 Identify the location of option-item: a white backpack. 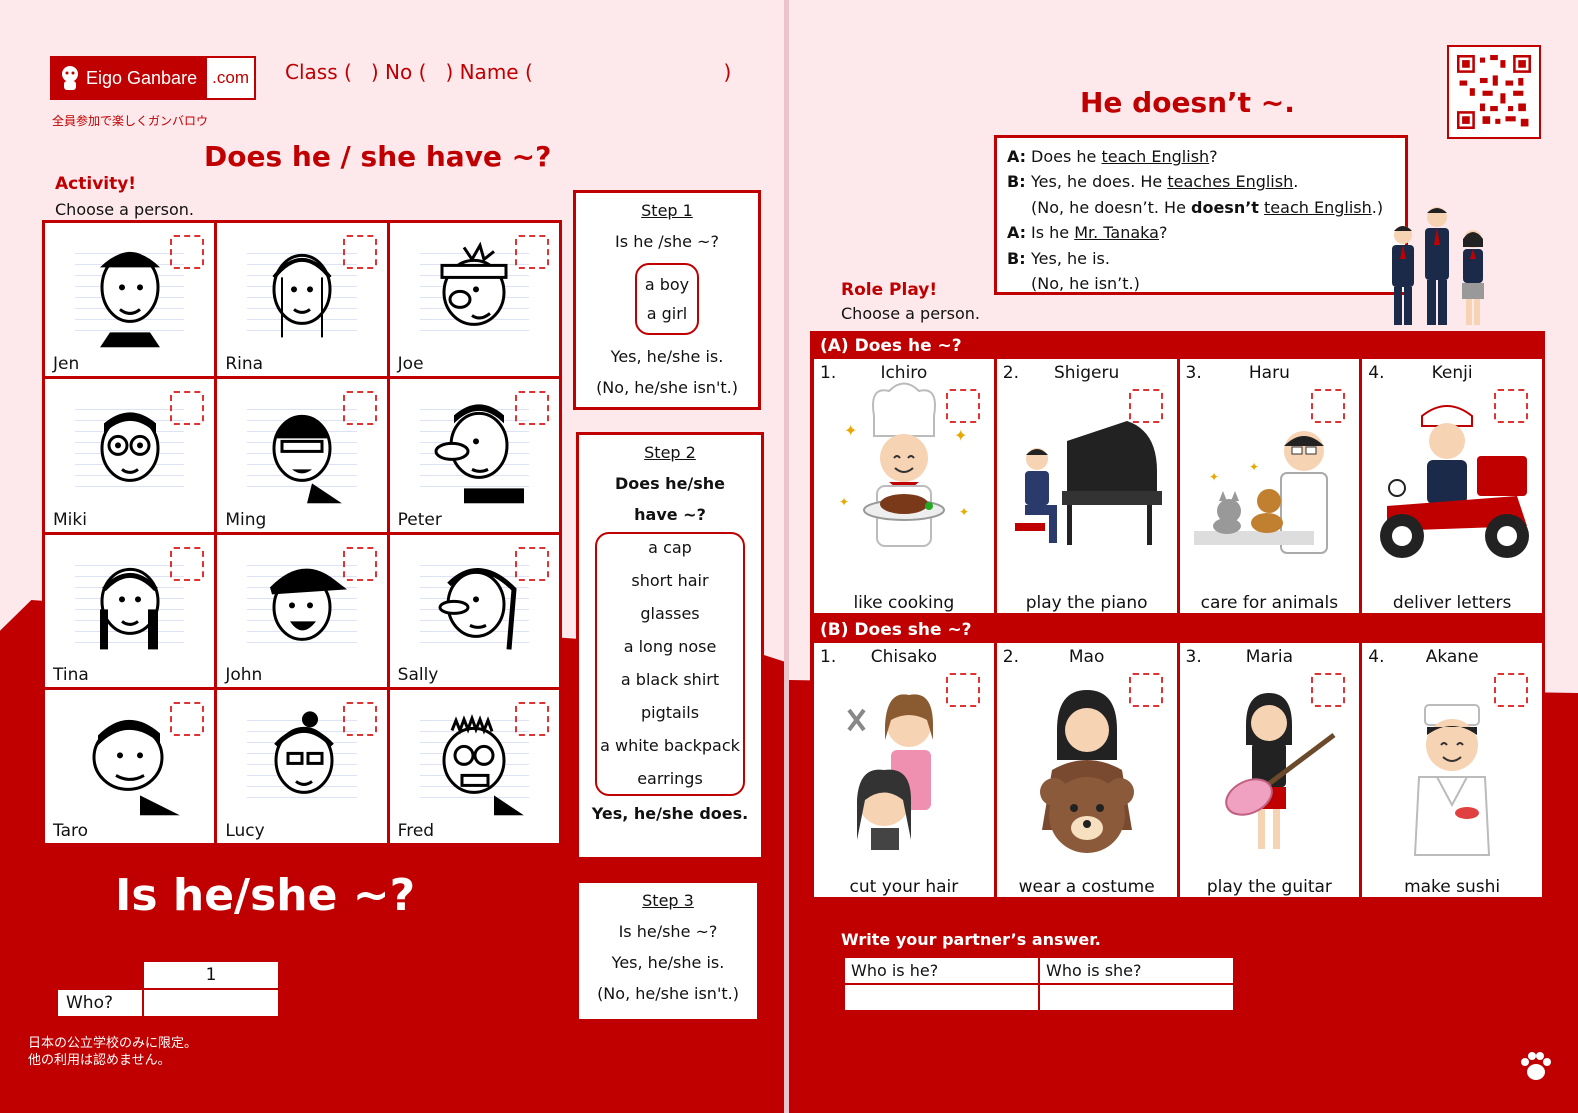
(670, 745).